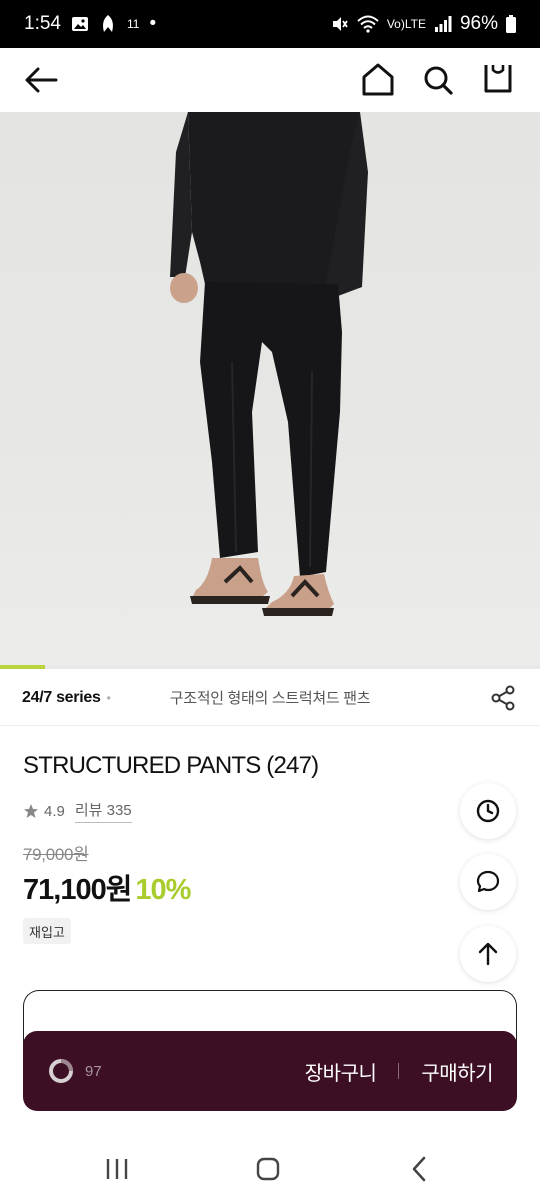 Image resolution: width=540 pixels, height=1200 pixels. Describe the element at coordinates (171, 765) in the screenshot. I see `product-title: STRUCTURED PANTS (247)` at that location.